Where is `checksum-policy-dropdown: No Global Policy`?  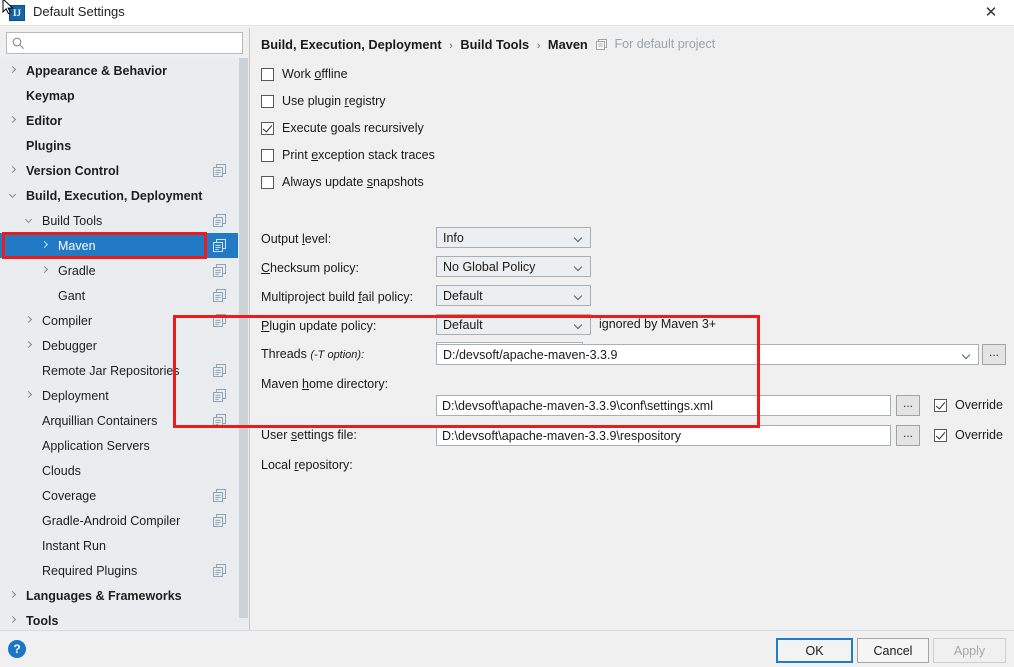
checksum-policy-dropdown: No Global Policy is located at coordinates (513, 266).